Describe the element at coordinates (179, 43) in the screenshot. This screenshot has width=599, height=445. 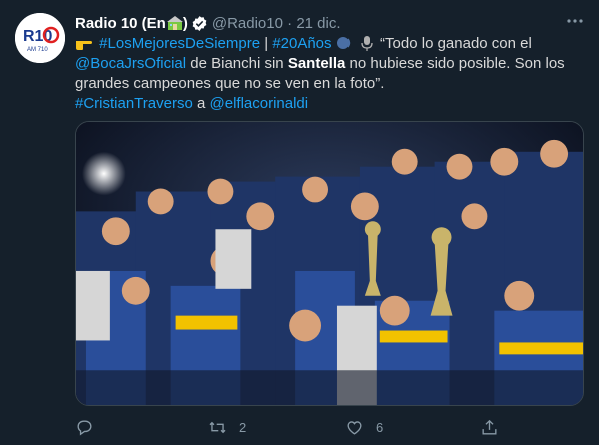
I see `hashtag-losmejoresdesiempre: #LosMejoresDeSiempre` at that location.